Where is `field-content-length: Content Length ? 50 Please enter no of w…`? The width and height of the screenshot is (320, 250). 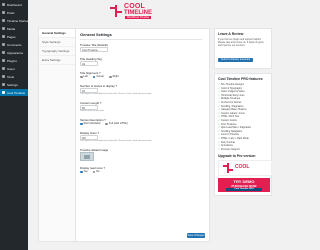 field-content-length: Content Length ? 50 Please enter no of w… is located at coordinates (141, 107).